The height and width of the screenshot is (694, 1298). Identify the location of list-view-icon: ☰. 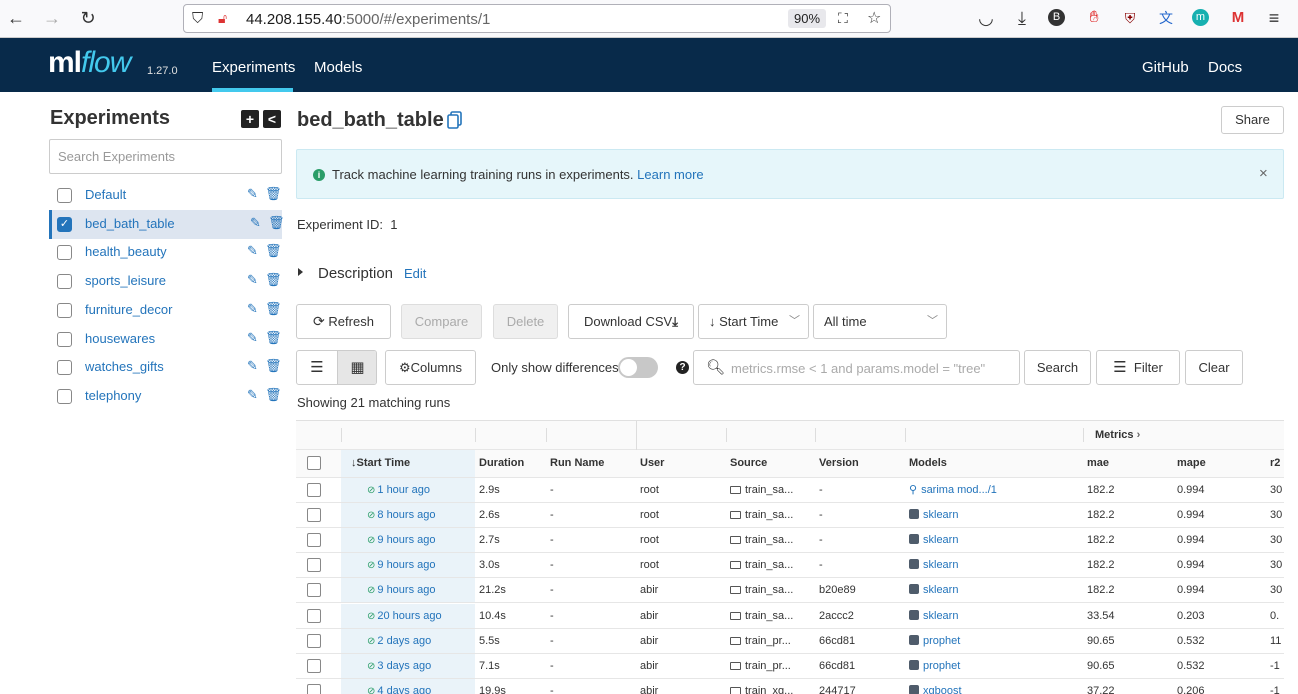
(317, 367).